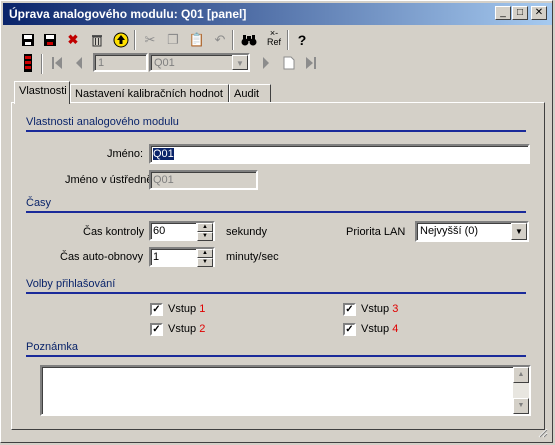 The image size is (555, 445). I want to click on input-2-checkbox: ✓, so click(156, 329).